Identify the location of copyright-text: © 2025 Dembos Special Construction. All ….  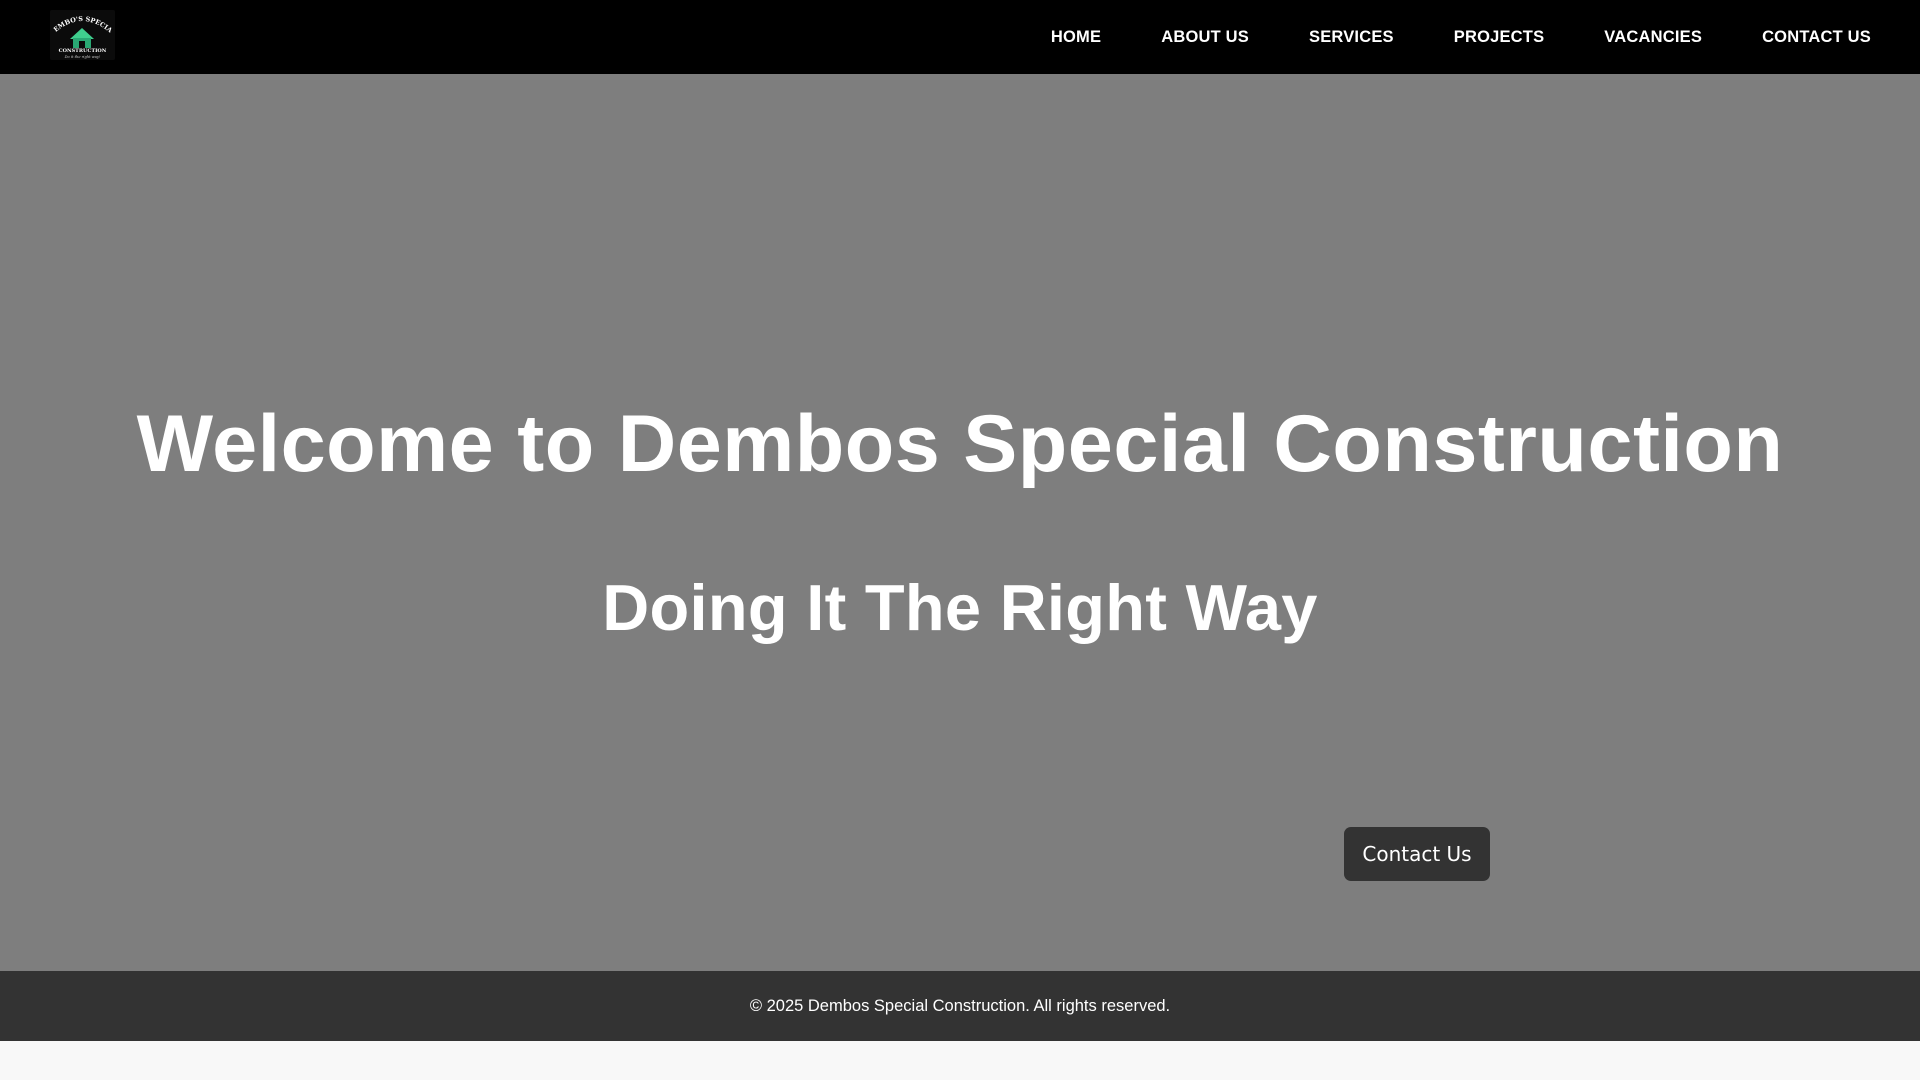
(960, 1005).